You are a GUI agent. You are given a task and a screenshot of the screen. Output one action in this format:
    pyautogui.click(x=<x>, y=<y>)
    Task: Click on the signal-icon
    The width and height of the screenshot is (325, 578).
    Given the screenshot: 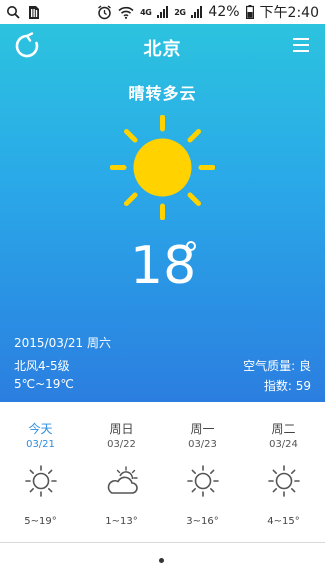 What is the action you would take?
    pyautogui.click(x=163, y=12)
    